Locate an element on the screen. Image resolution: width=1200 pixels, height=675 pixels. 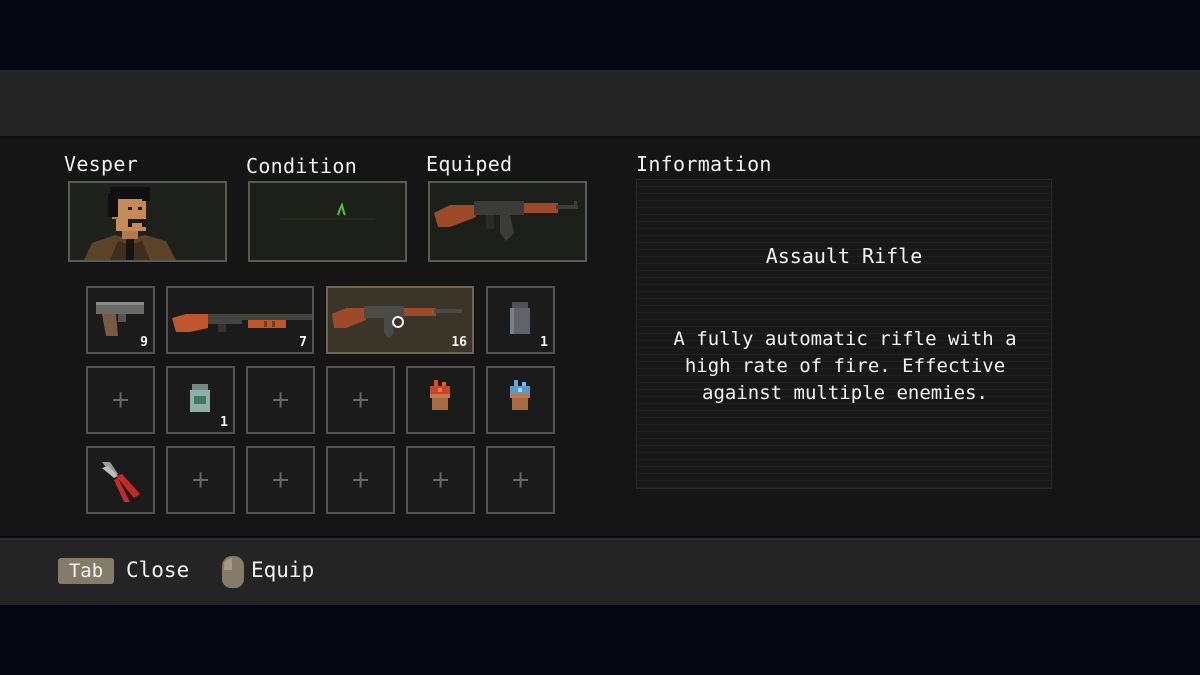
condition-label: Condition is located at coordinates (302, 166).